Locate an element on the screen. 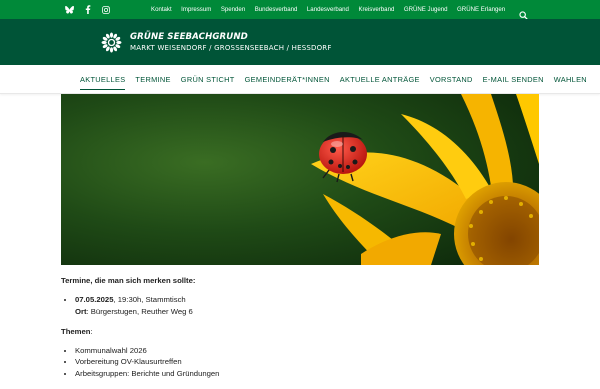 Image resolution: width=600 pixels, height=389 pixels. sunflower-logo-icon is located at coordinates (111, 44).